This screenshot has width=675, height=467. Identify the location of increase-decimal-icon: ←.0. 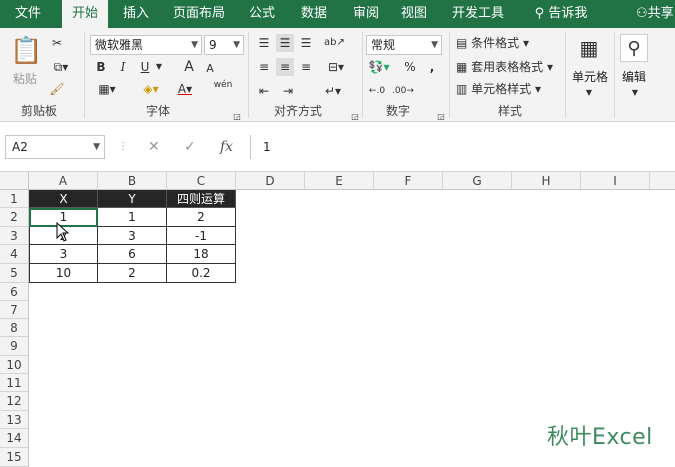
(377, 91).